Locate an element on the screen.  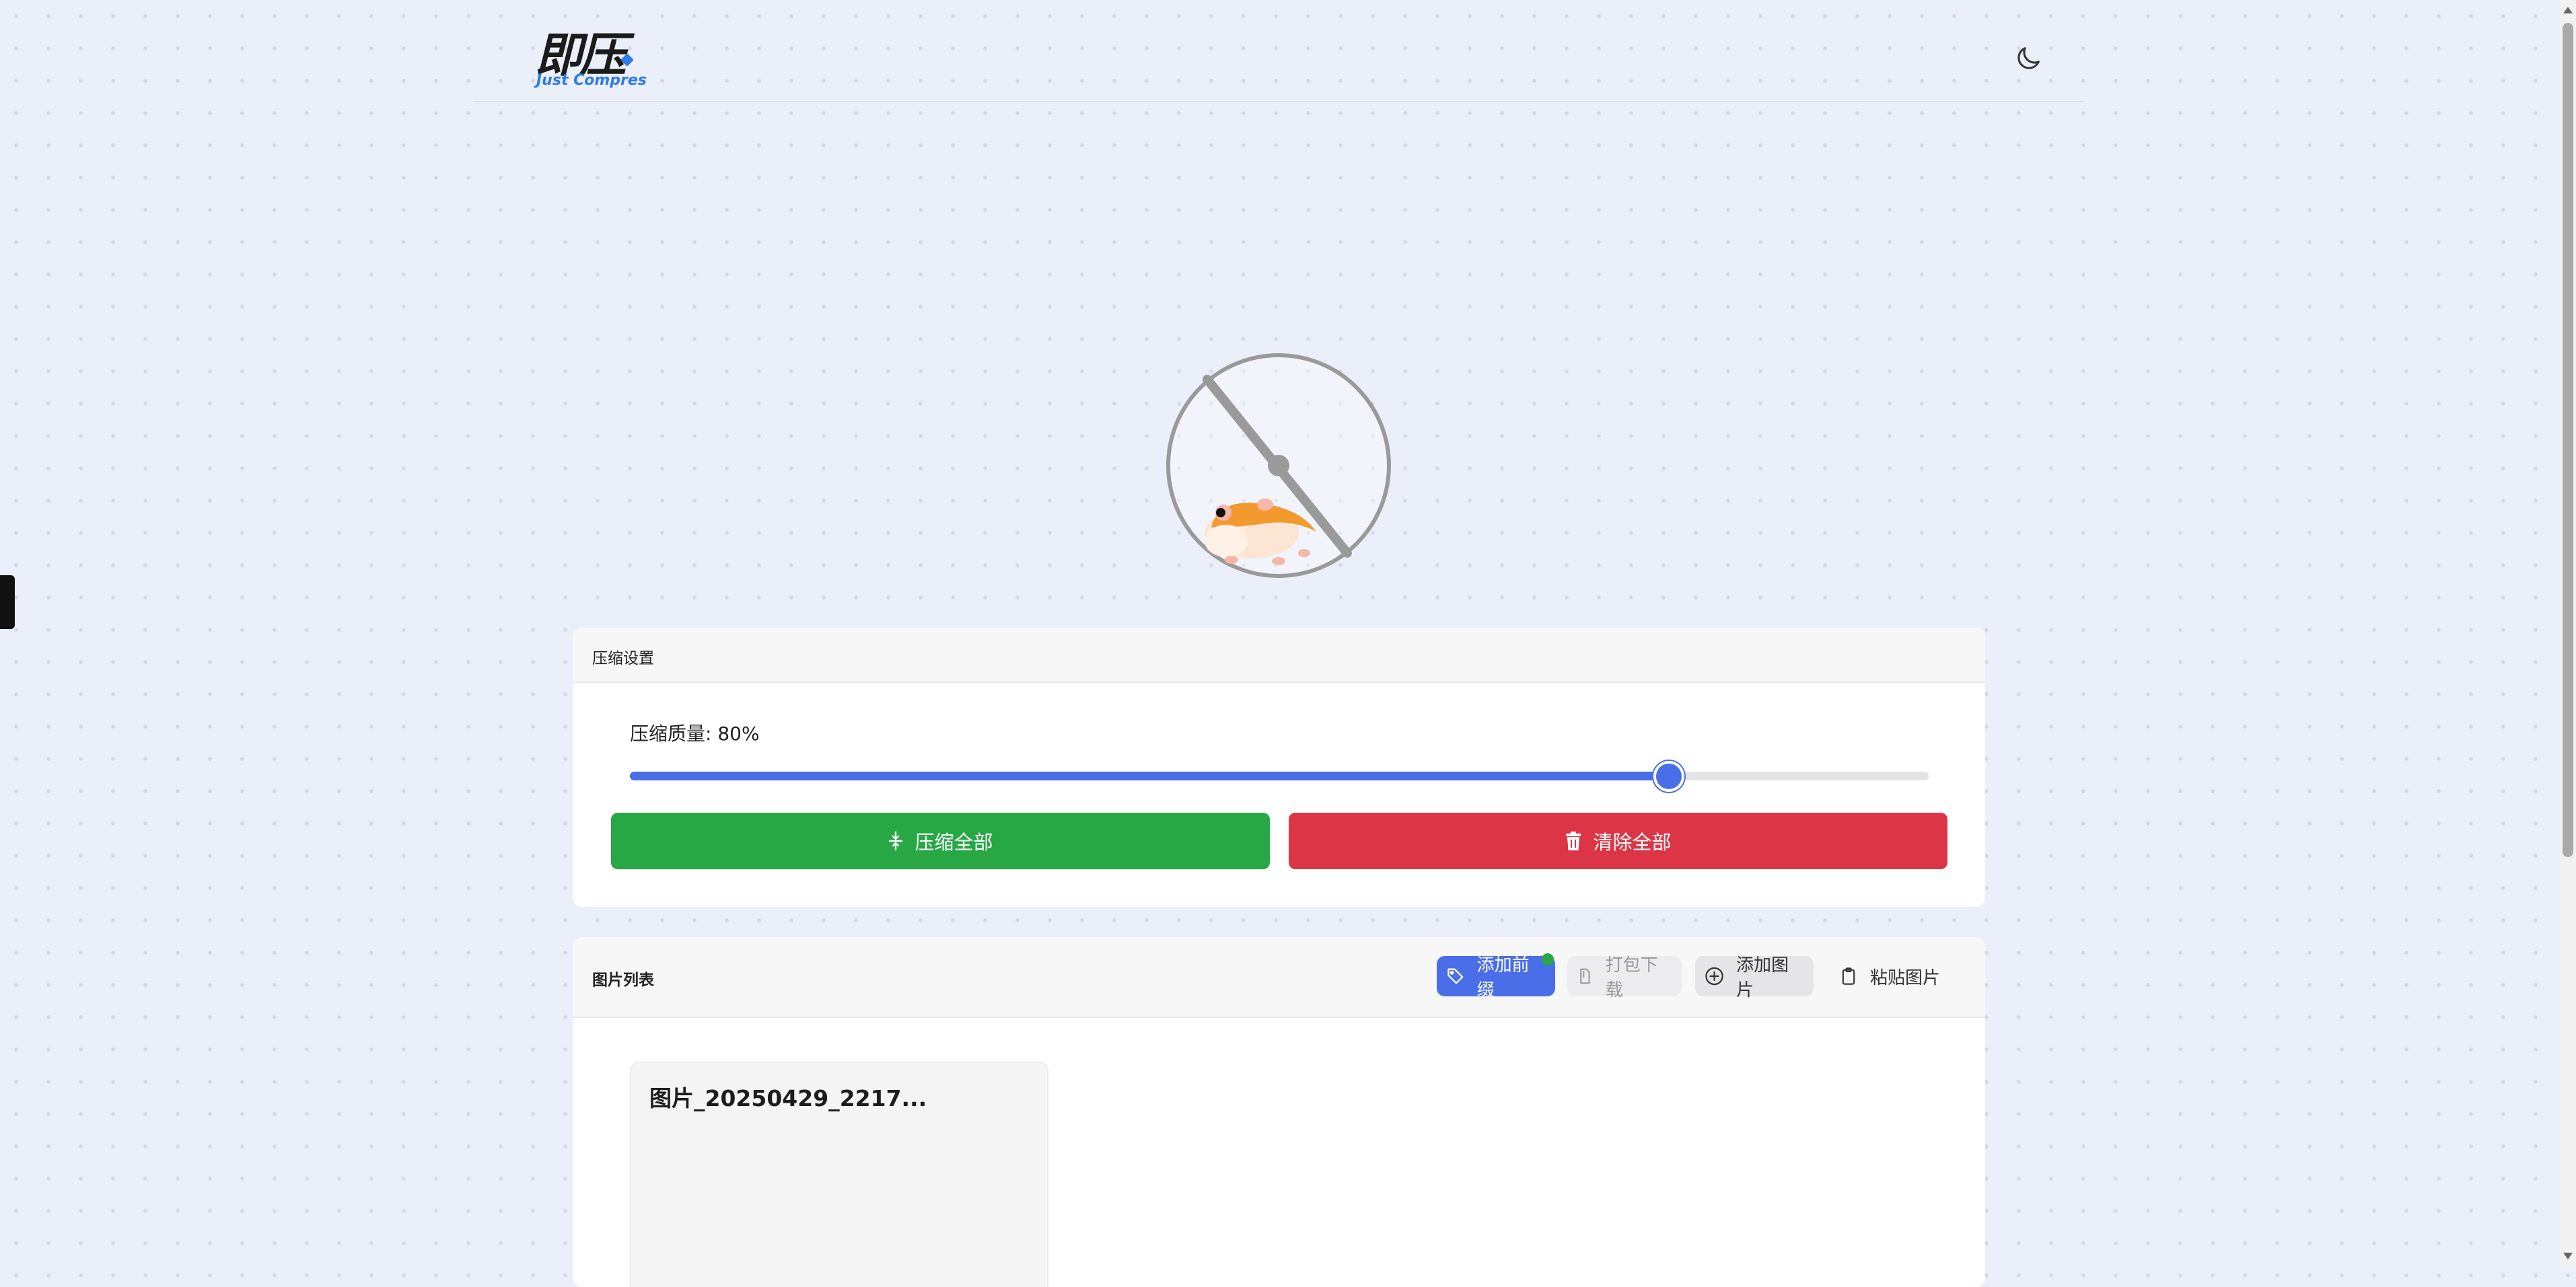
page-scrollbar is located at coordinates (2568, 633).